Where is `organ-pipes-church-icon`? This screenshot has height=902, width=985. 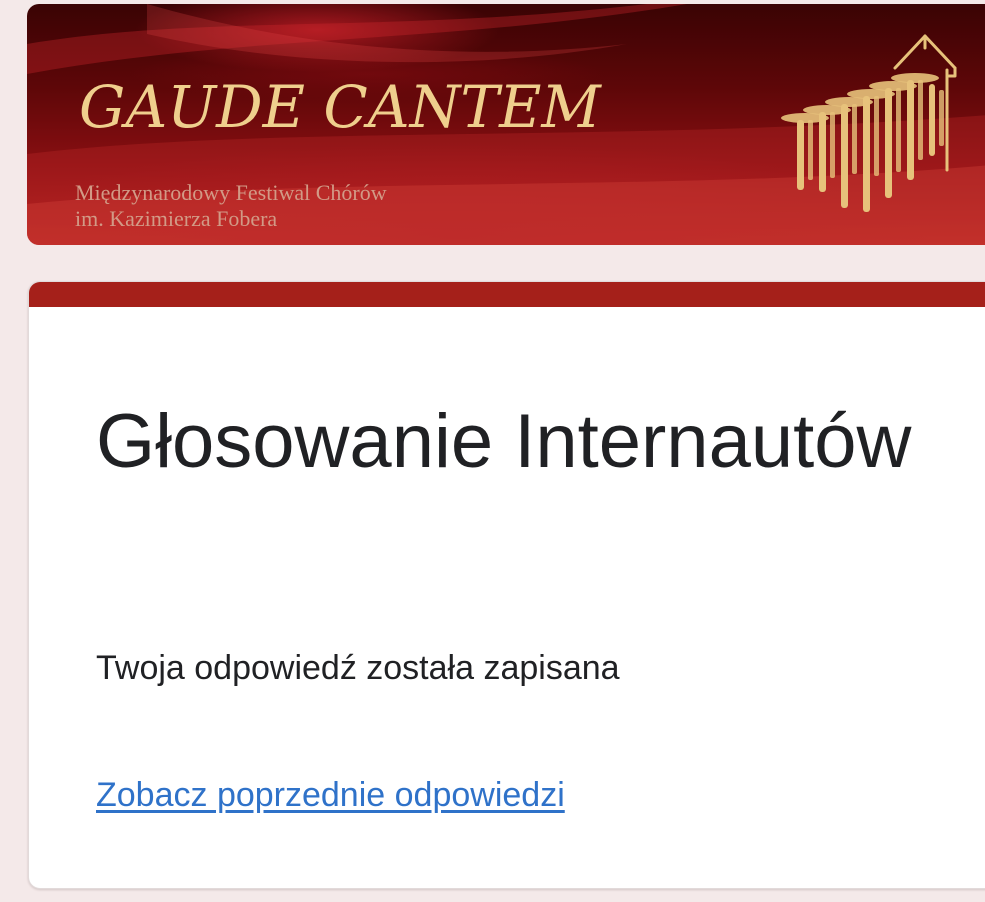 organ-pipes-church-icon is located at coordinates (869, 123).